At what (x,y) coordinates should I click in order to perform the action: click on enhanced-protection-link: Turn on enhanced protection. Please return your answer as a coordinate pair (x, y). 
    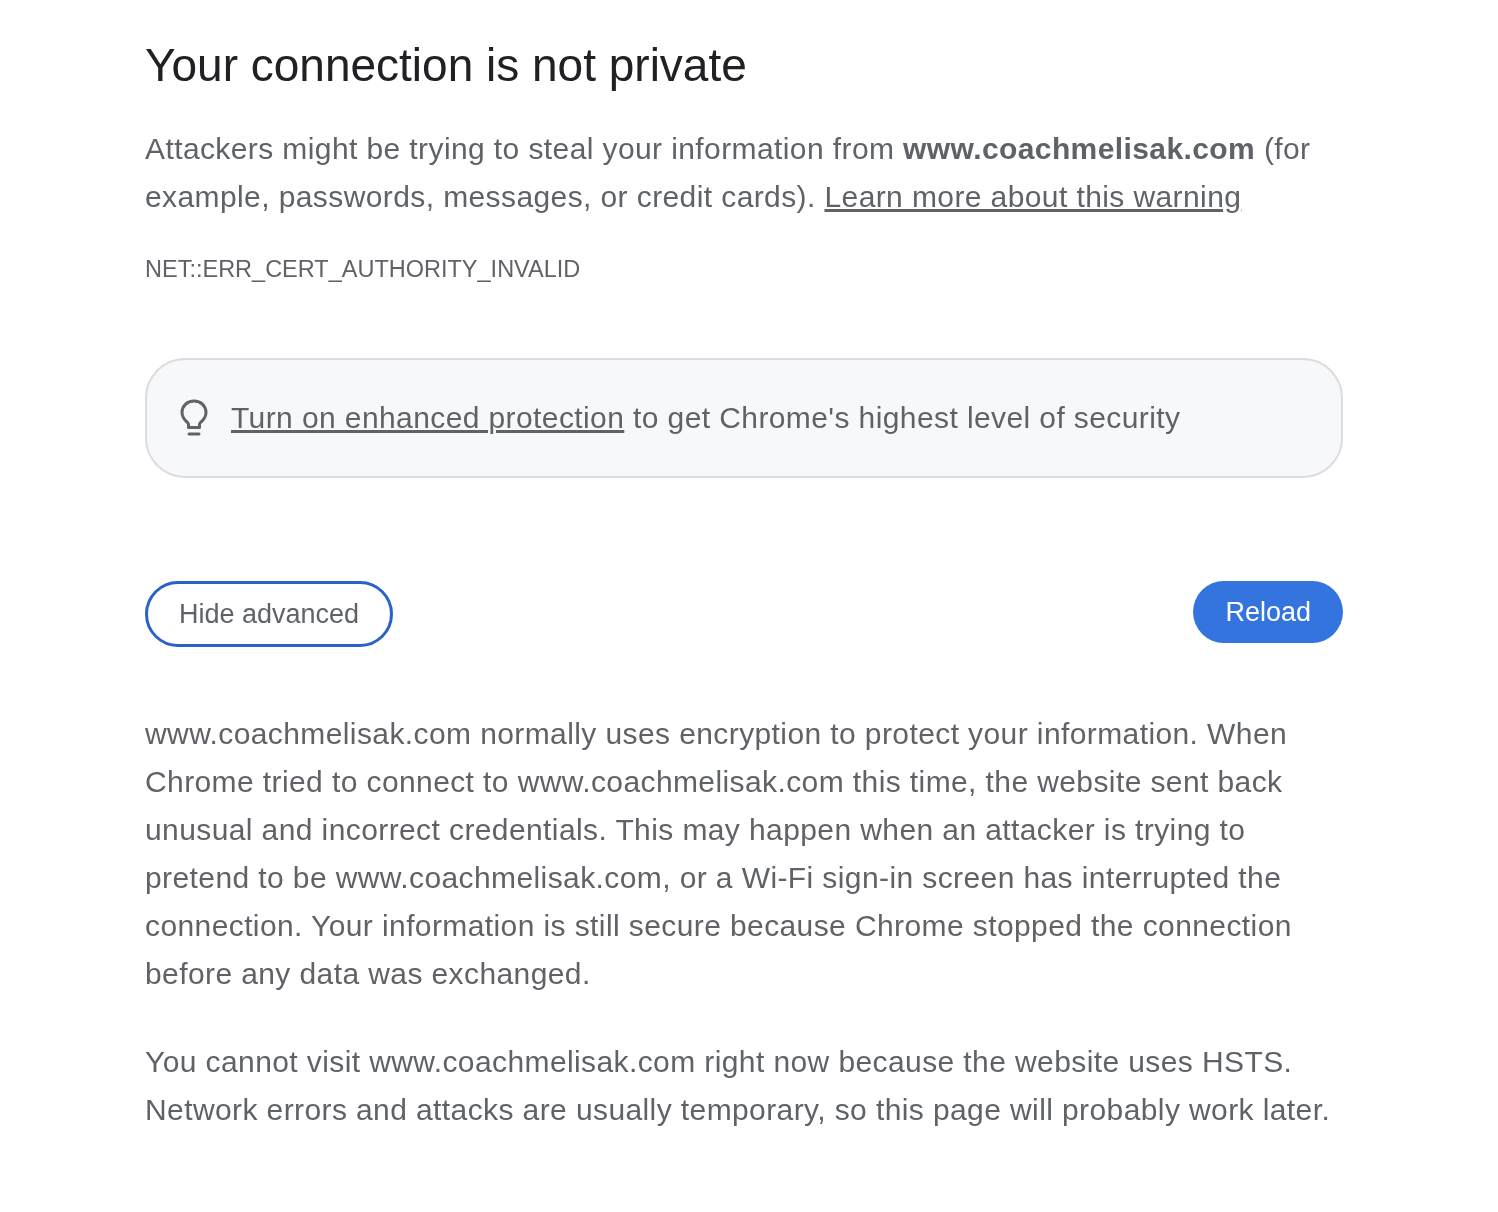
    Looking at the image, I should click on (428, 417).